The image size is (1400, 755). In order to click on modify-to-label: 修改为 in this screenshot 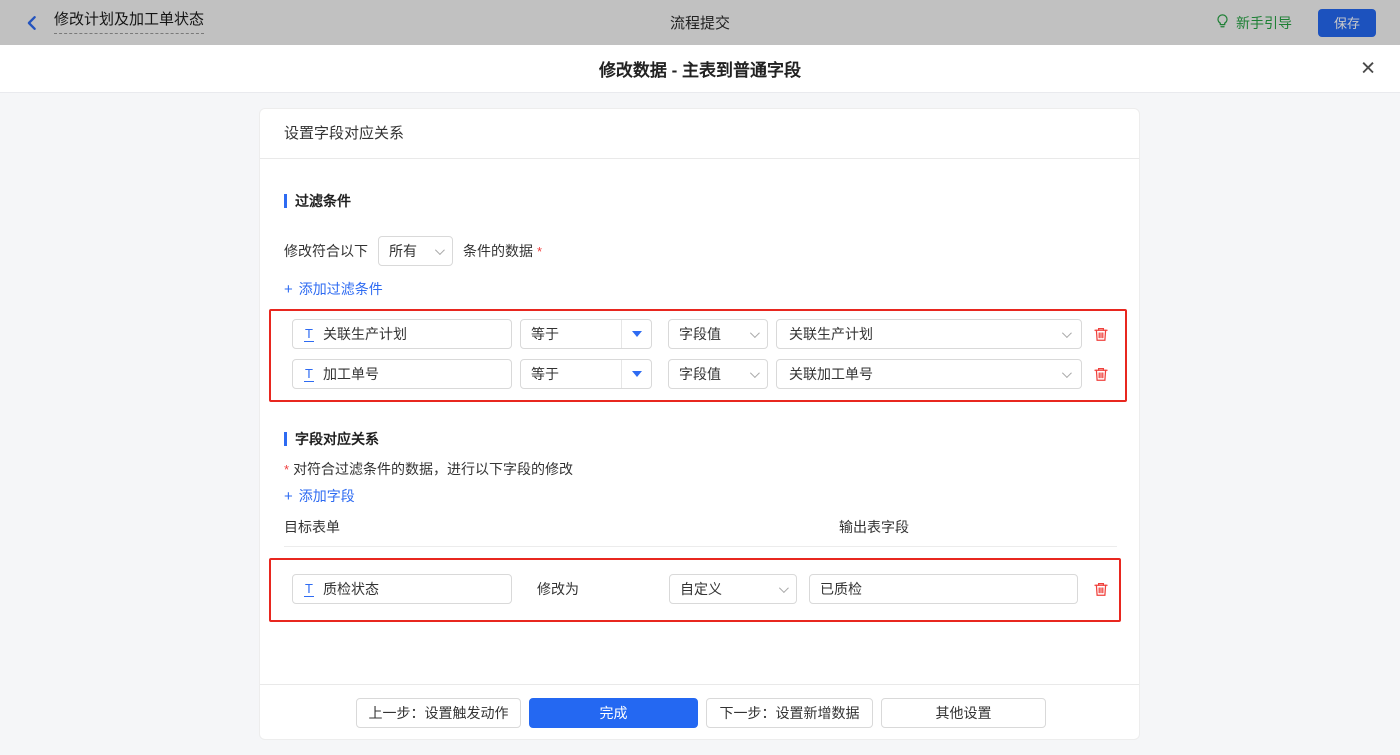, I will do `click(558, 589)`.